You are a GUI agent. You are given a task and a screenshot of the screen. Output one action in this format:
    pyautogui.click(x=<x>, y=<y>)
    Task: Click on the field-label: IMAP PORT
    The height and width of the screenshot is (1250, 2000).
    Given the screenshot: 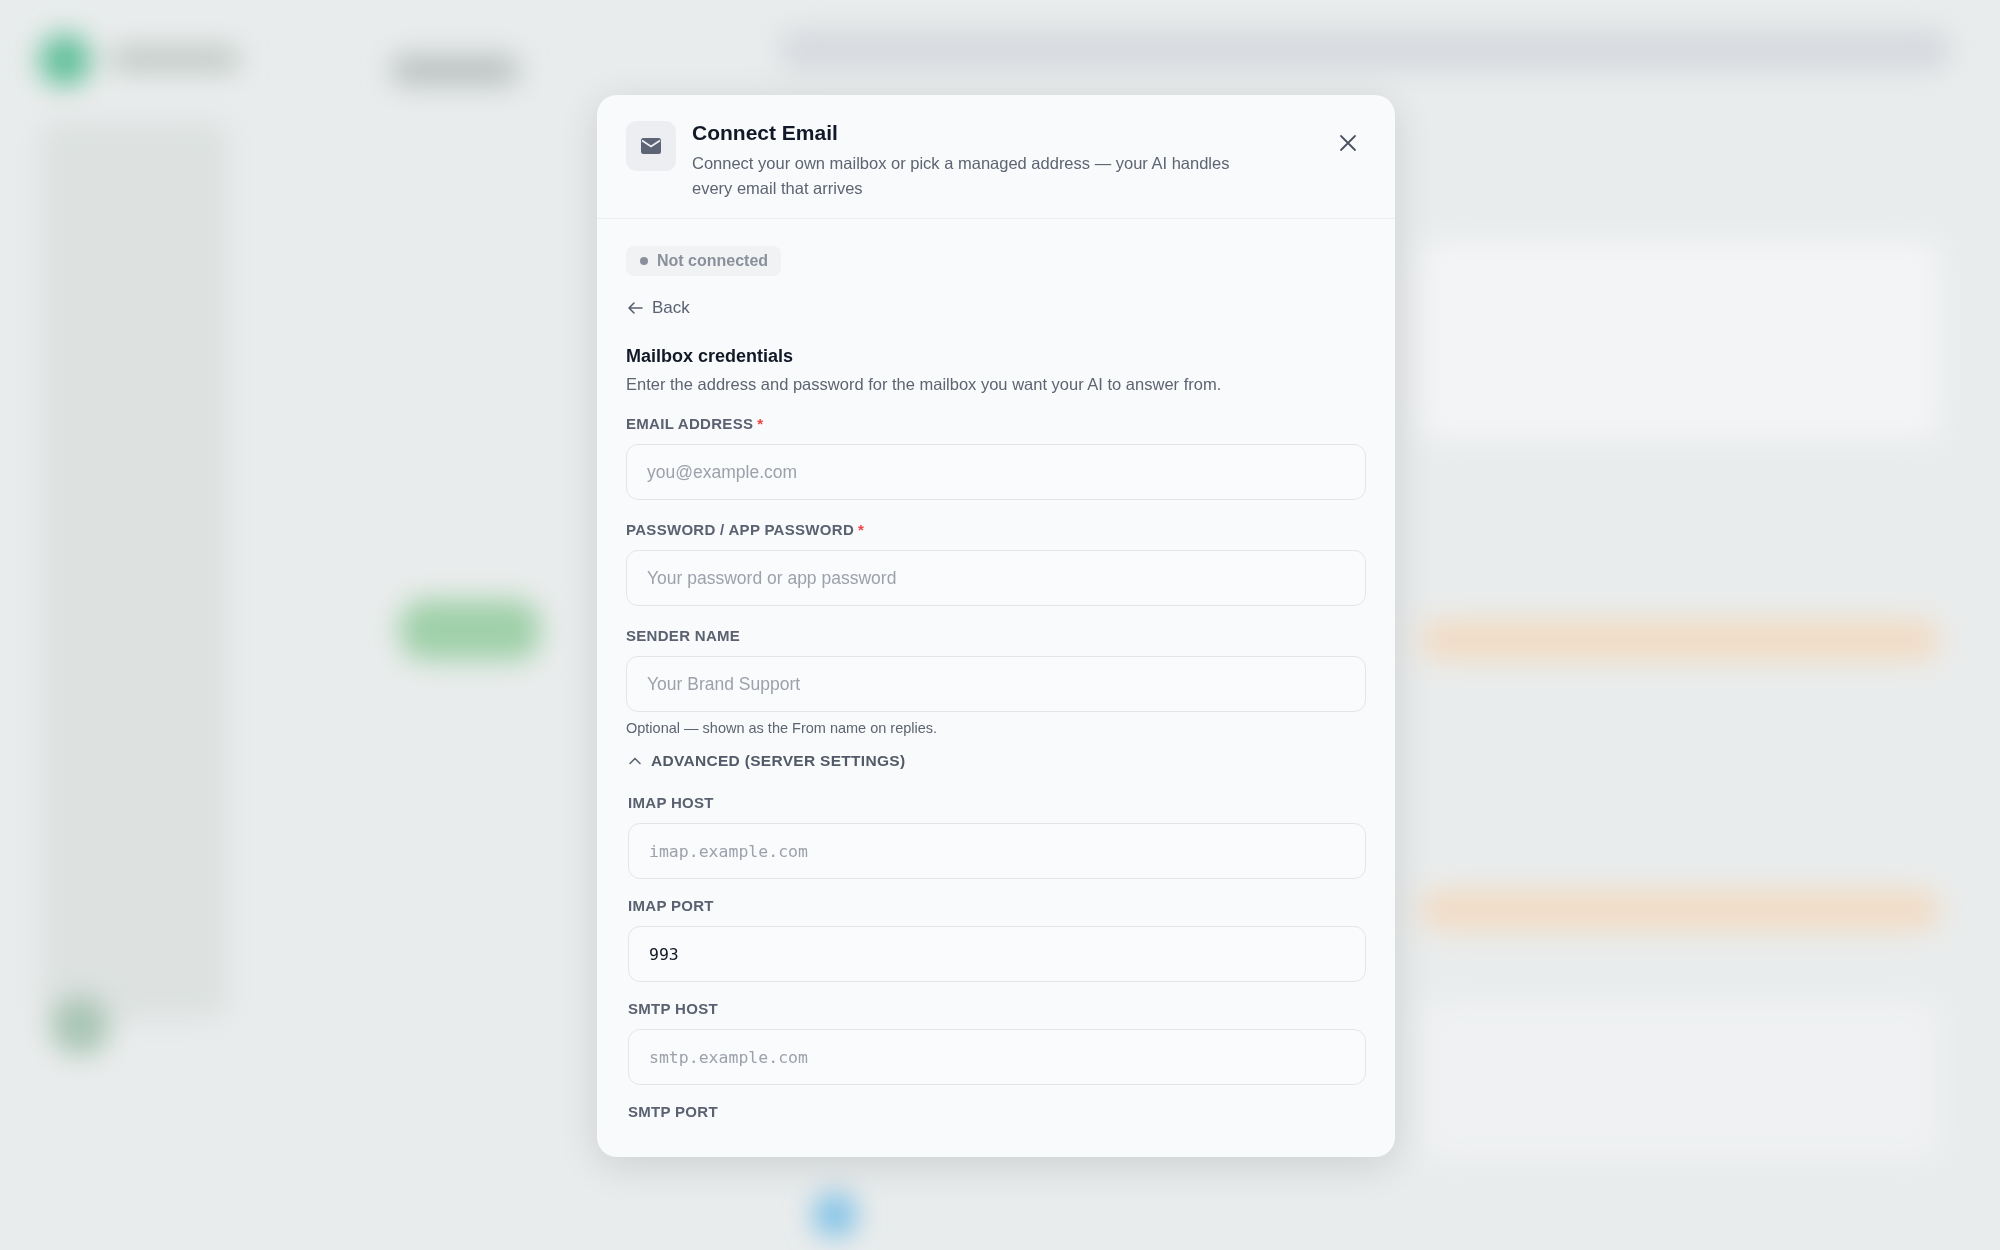 What is the action you would take?
    pyautogui.click(x=671, y=905)
    